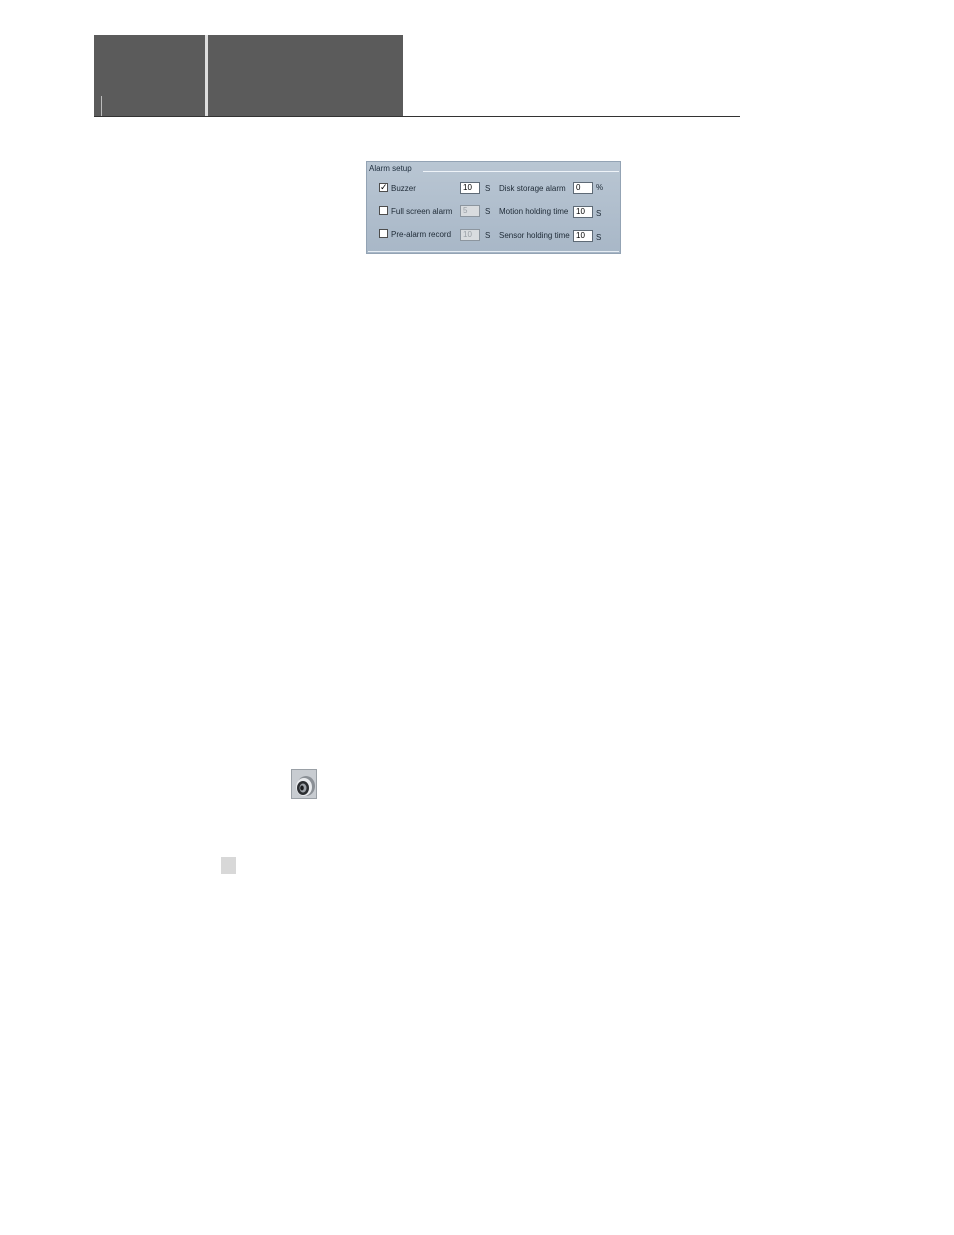 The height and width of the screenshot is (1235, 954). What do you see at coordinates (421, 234) in the screenshot?
I see `pre-alarm-record-label: Pre-alarm record` at bounding box center [421, 234].